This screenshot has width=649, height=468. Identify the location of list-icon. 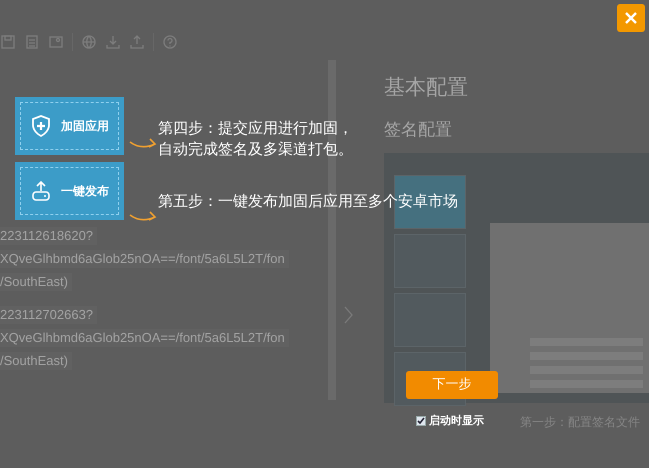
(32, 42).